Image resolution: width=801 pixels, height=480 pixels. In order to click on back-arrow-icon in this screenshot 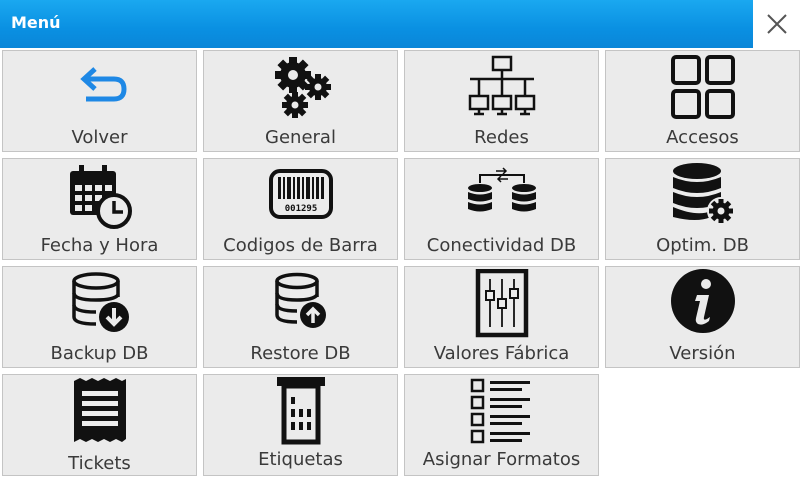, I will do `click(103, 84)`.